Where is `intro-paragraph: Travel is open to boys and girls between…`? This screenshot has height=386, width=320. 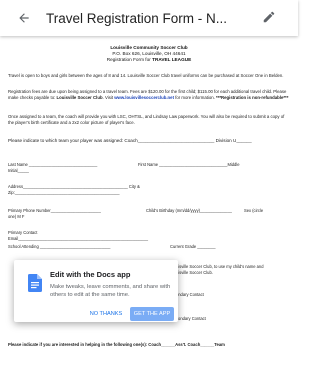
intro-paragraph: Travel is open to boys and girls between… is located at coordinates (146, 75).